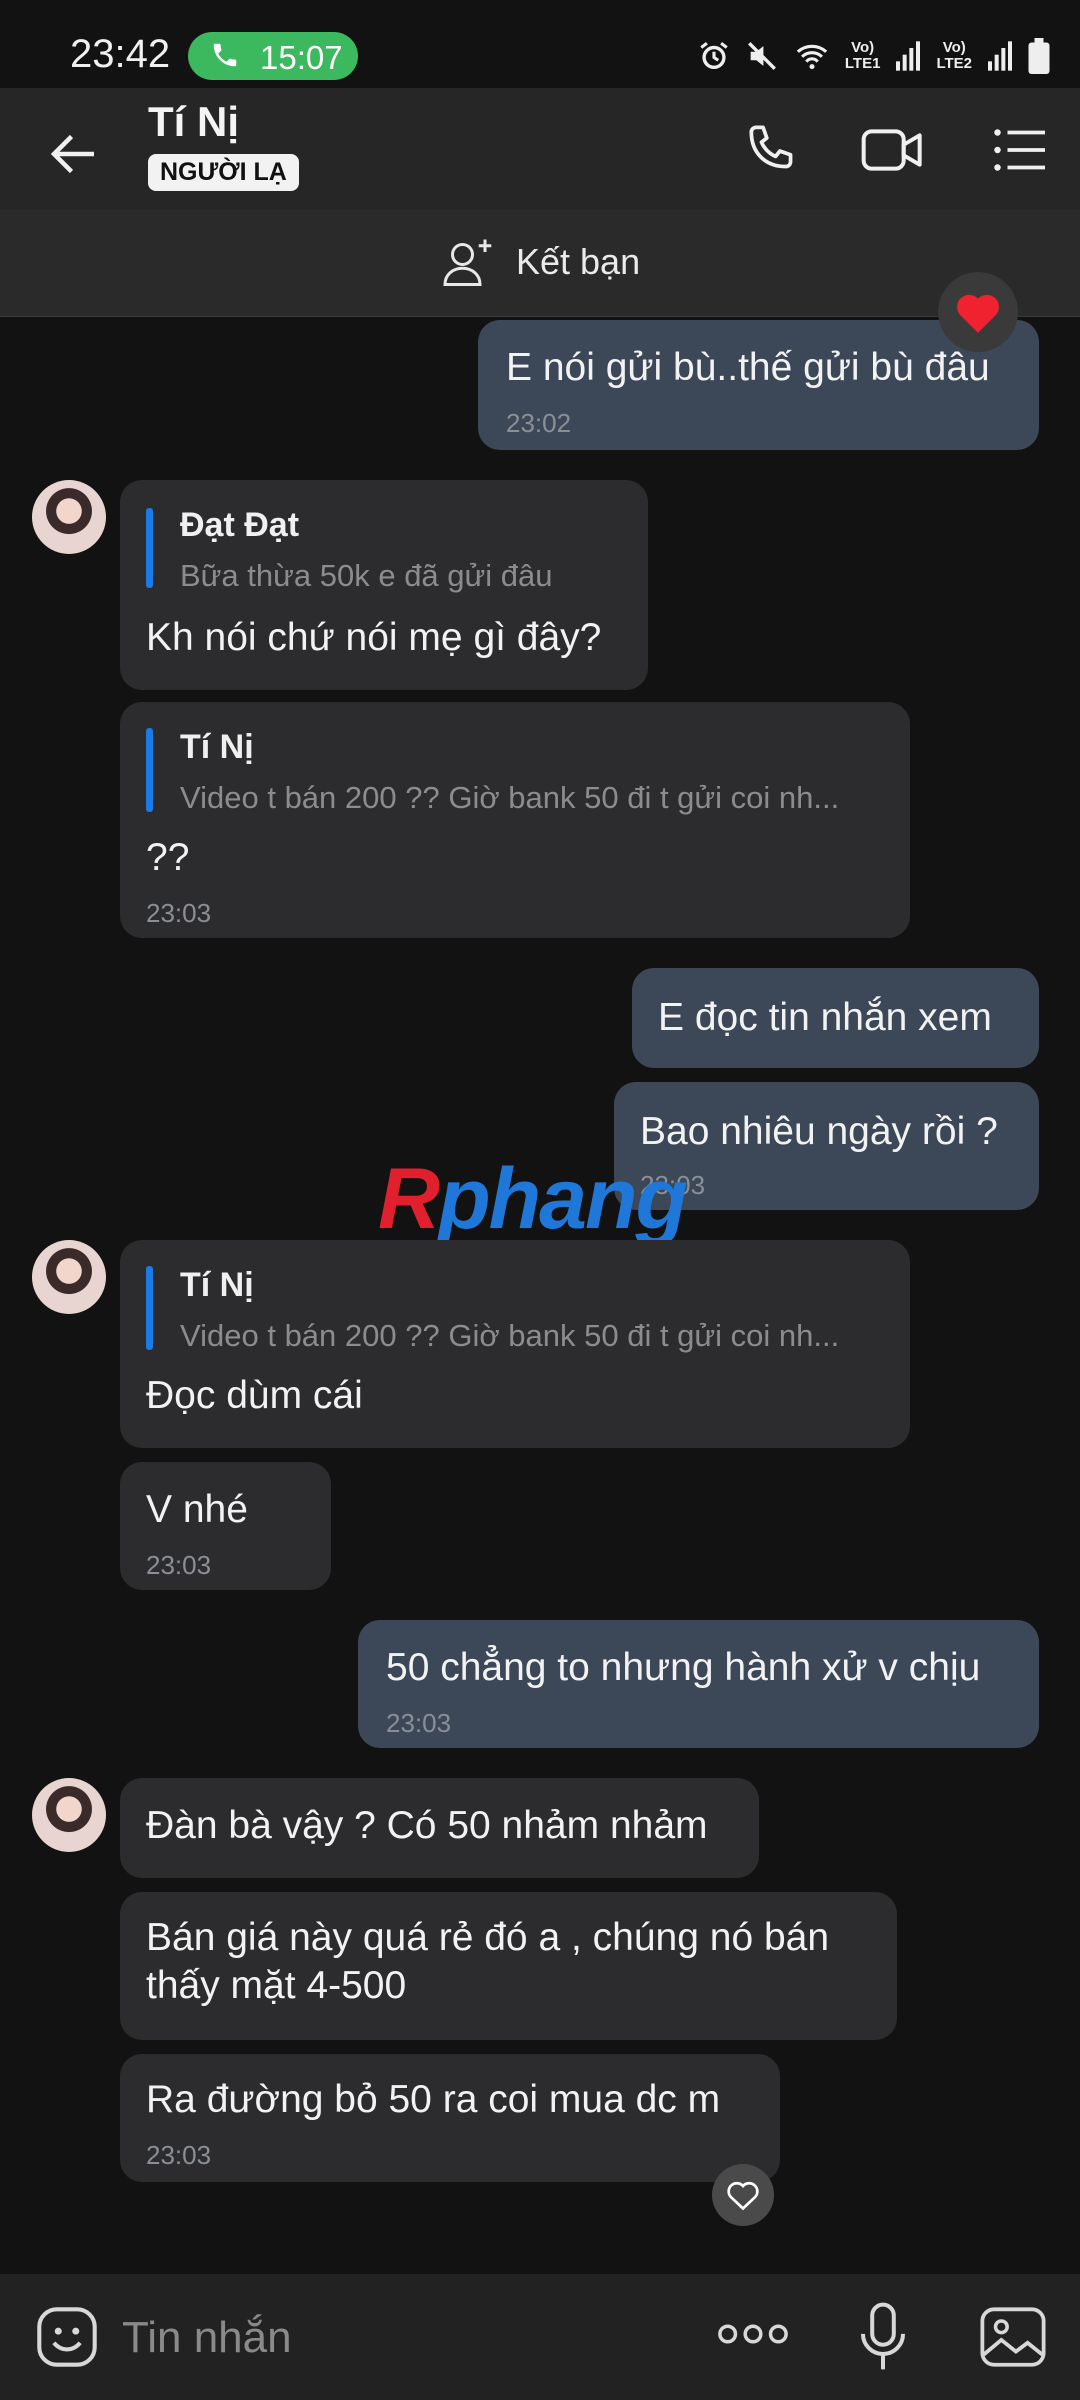 This screenshot has width=1080, height=2400. What do you see at coordinates (761, 56) in the screenshot?
I see `mute-icon` at bounding box center [761, 56].